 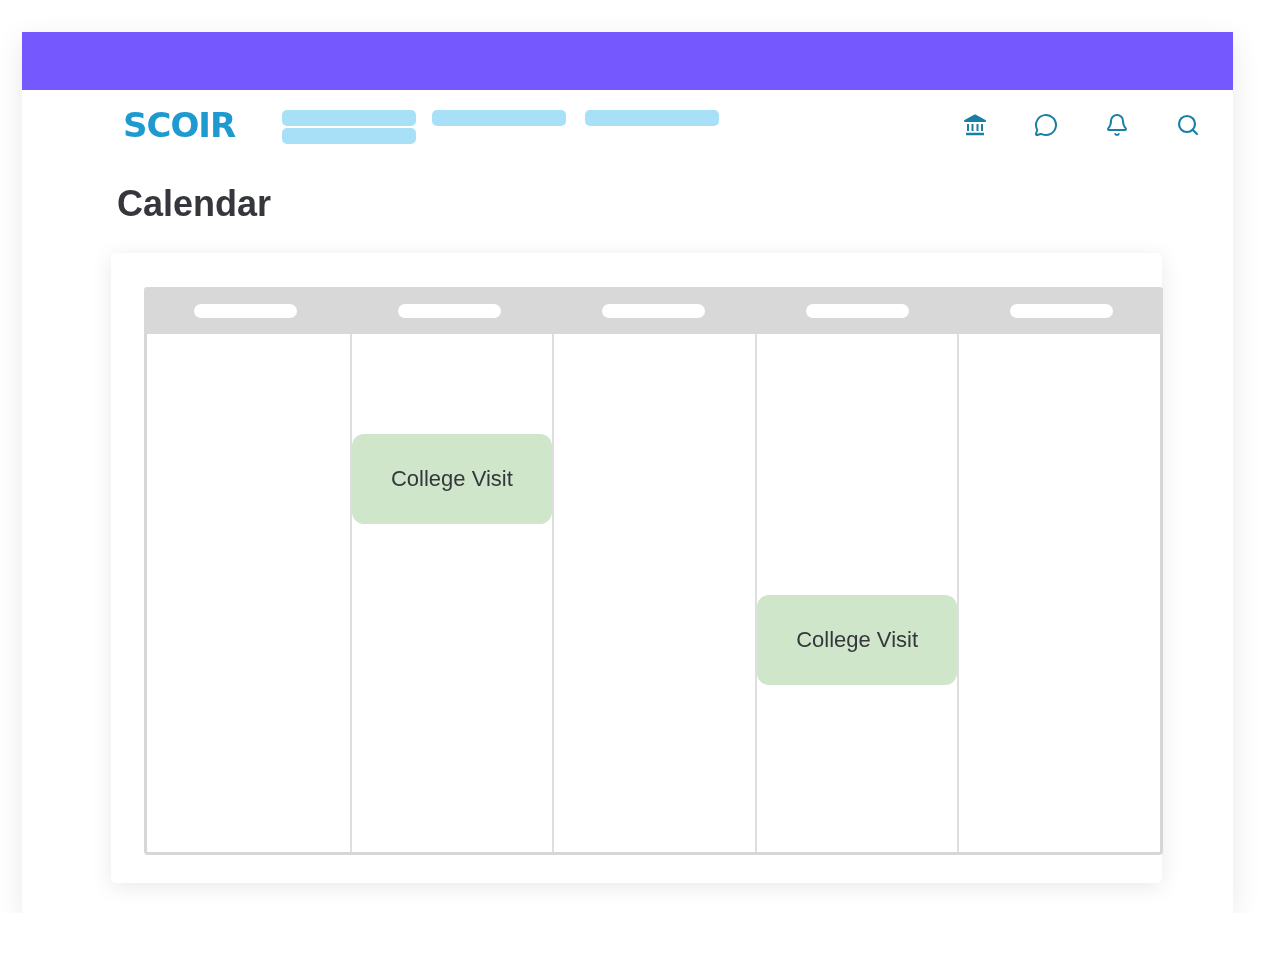 I want to click on search-icon, so click(x=1188, y=125).